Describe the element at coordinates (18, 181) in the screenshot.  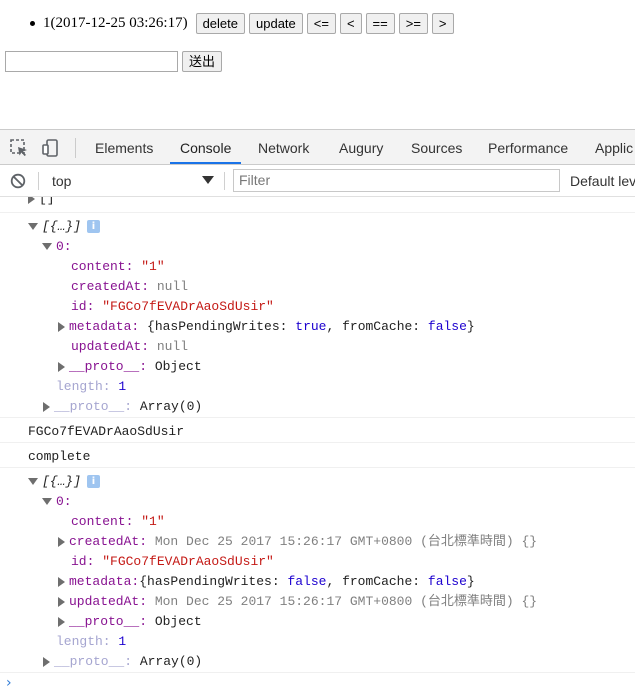
I see `clear-console-icon` at that location.